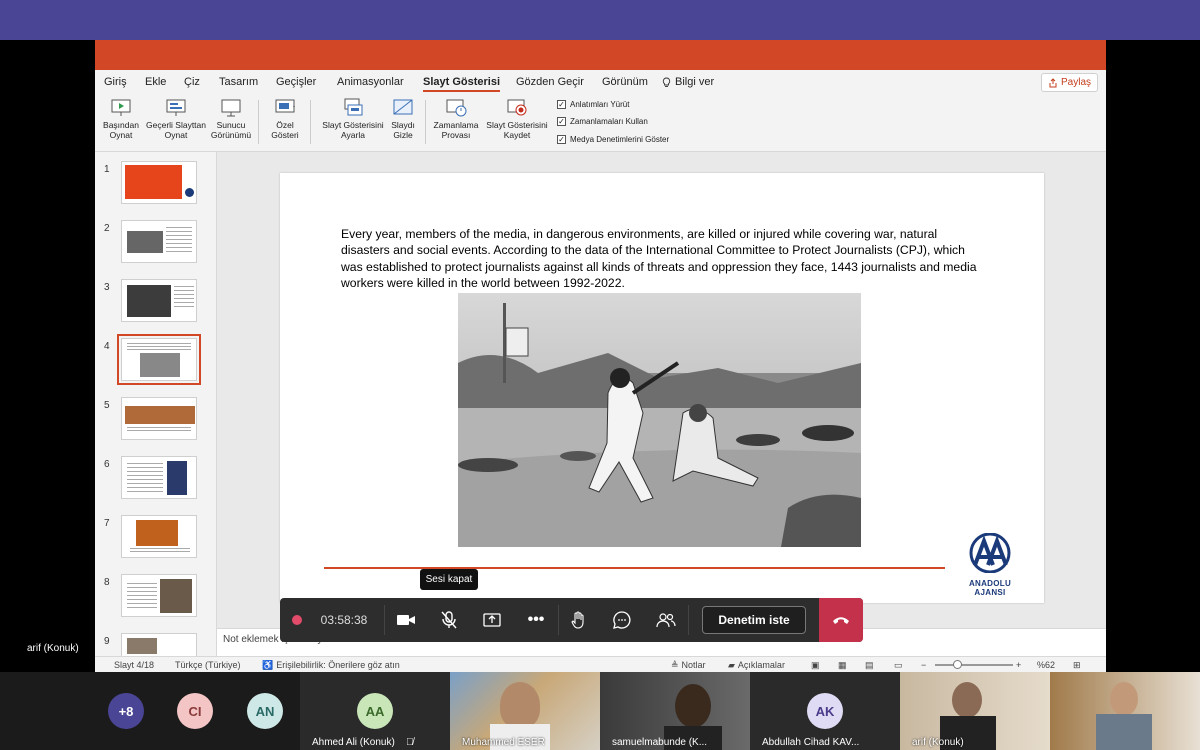 The width and height of the screenshot is (1200, 750). I want to click on tab-tasarim: Tasarım, so click(238, 82).